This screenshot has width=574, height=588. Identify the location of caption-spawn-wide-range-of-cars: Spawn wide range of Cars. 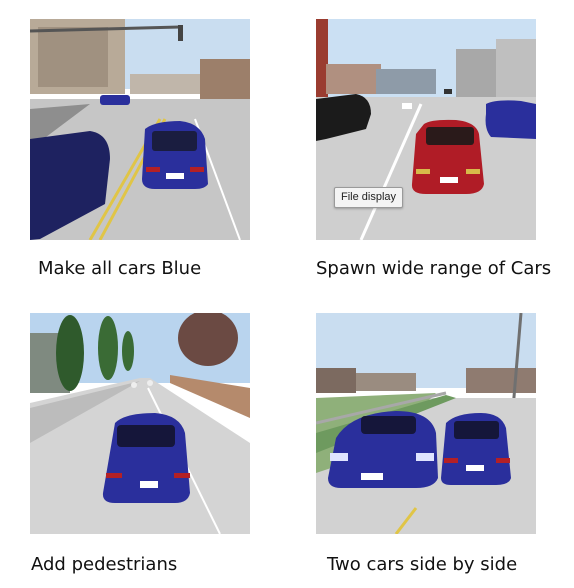
(434, 268).